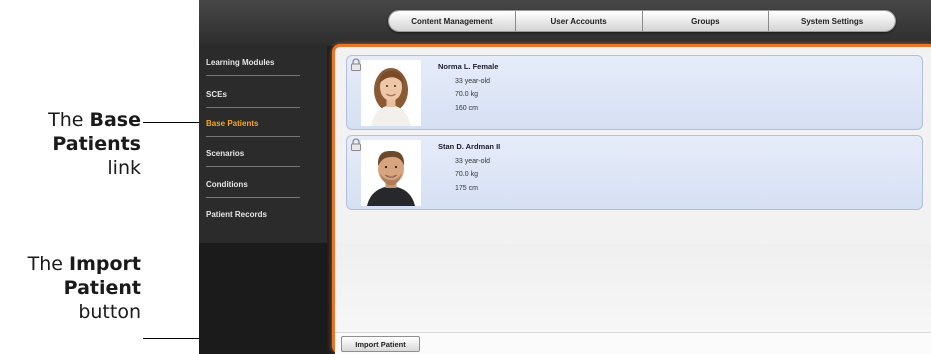 The width and height of the screenshot is (931, 354). What do you see at coordinates (579, 21) in the screenshot?
I see `tab-user-accounts: User Accounts` at bounding box center [579, 21].